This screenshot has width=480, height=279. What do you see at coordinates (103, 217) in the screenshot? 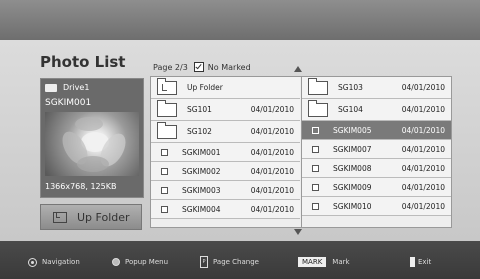
I see `up-folder-label: Up Folder` at bounding box center [103, 217].